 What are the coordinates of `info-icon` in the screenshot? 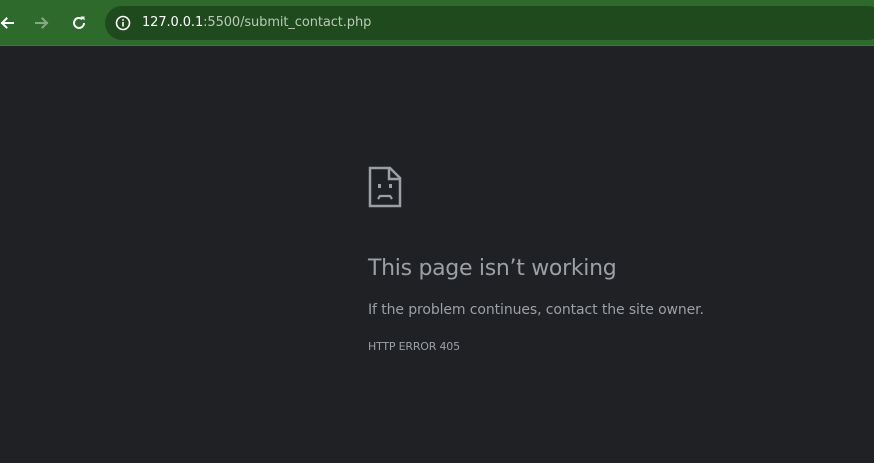 It's located at (123, 23).